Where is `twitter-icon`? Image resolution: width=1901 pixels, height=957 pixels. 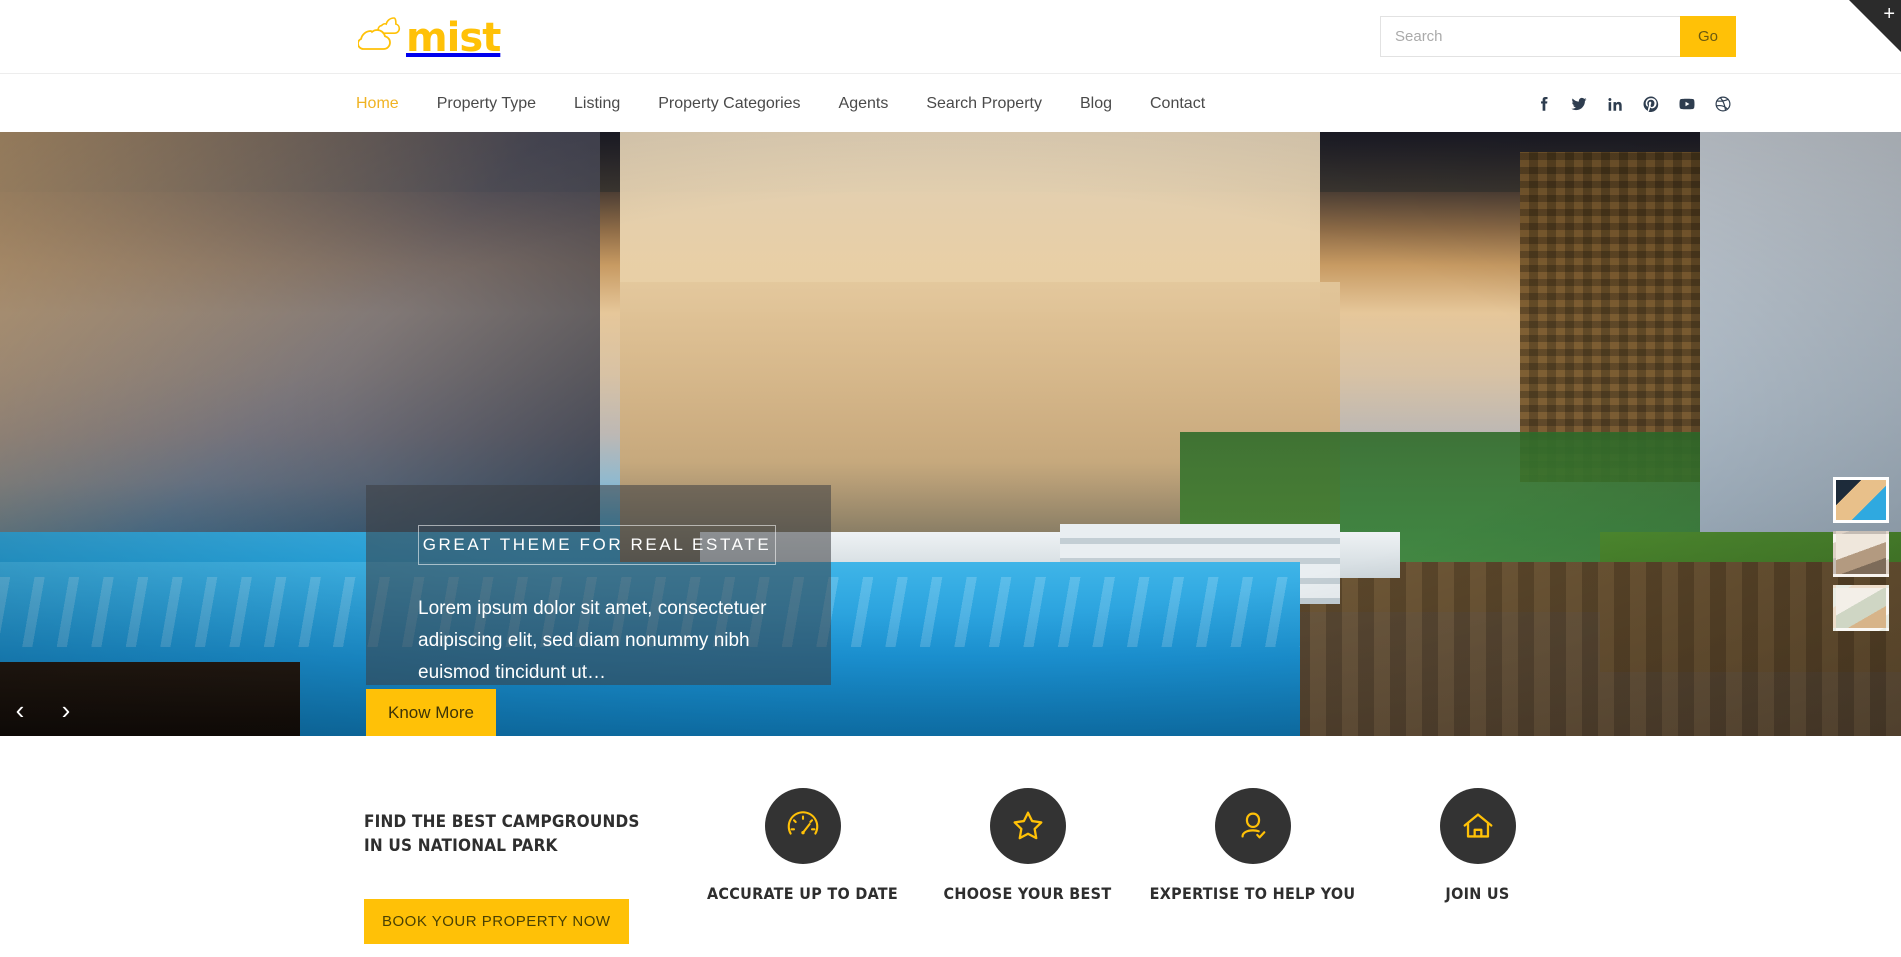
twitter-icon is located at coordinates (1579, 104).